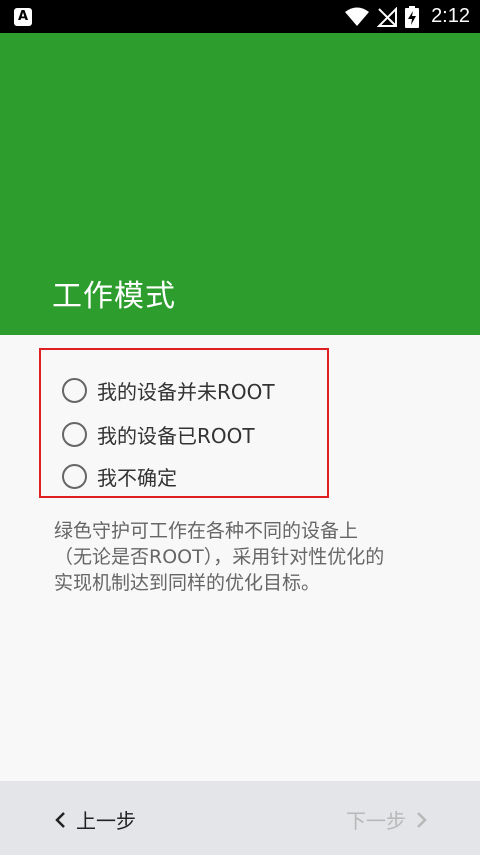 The width and height of the screenshot is (480, 855). I want to click on option-not-rooted: 我的设备并未ROOT, so click(168, 390).